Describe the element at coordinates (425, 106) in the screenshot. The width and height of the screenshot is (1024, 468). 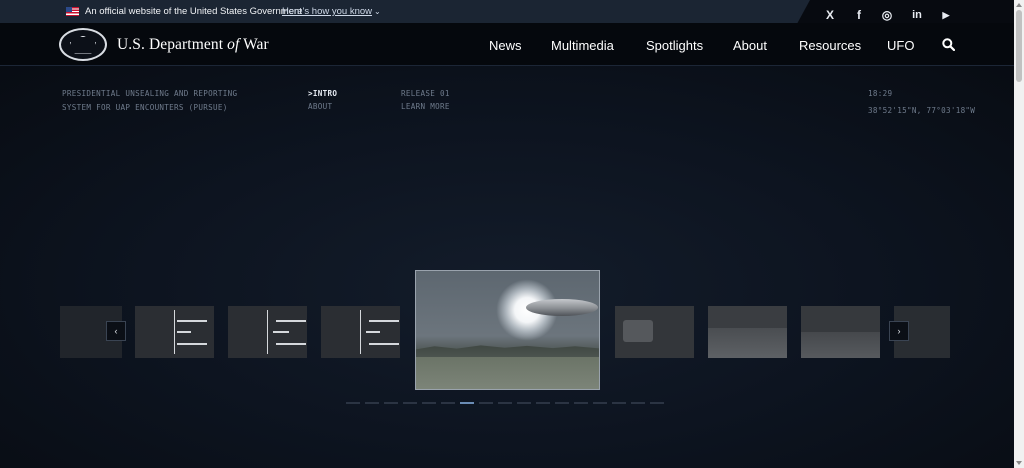
I see `learn-more-link: LEARN MORE` at that location.